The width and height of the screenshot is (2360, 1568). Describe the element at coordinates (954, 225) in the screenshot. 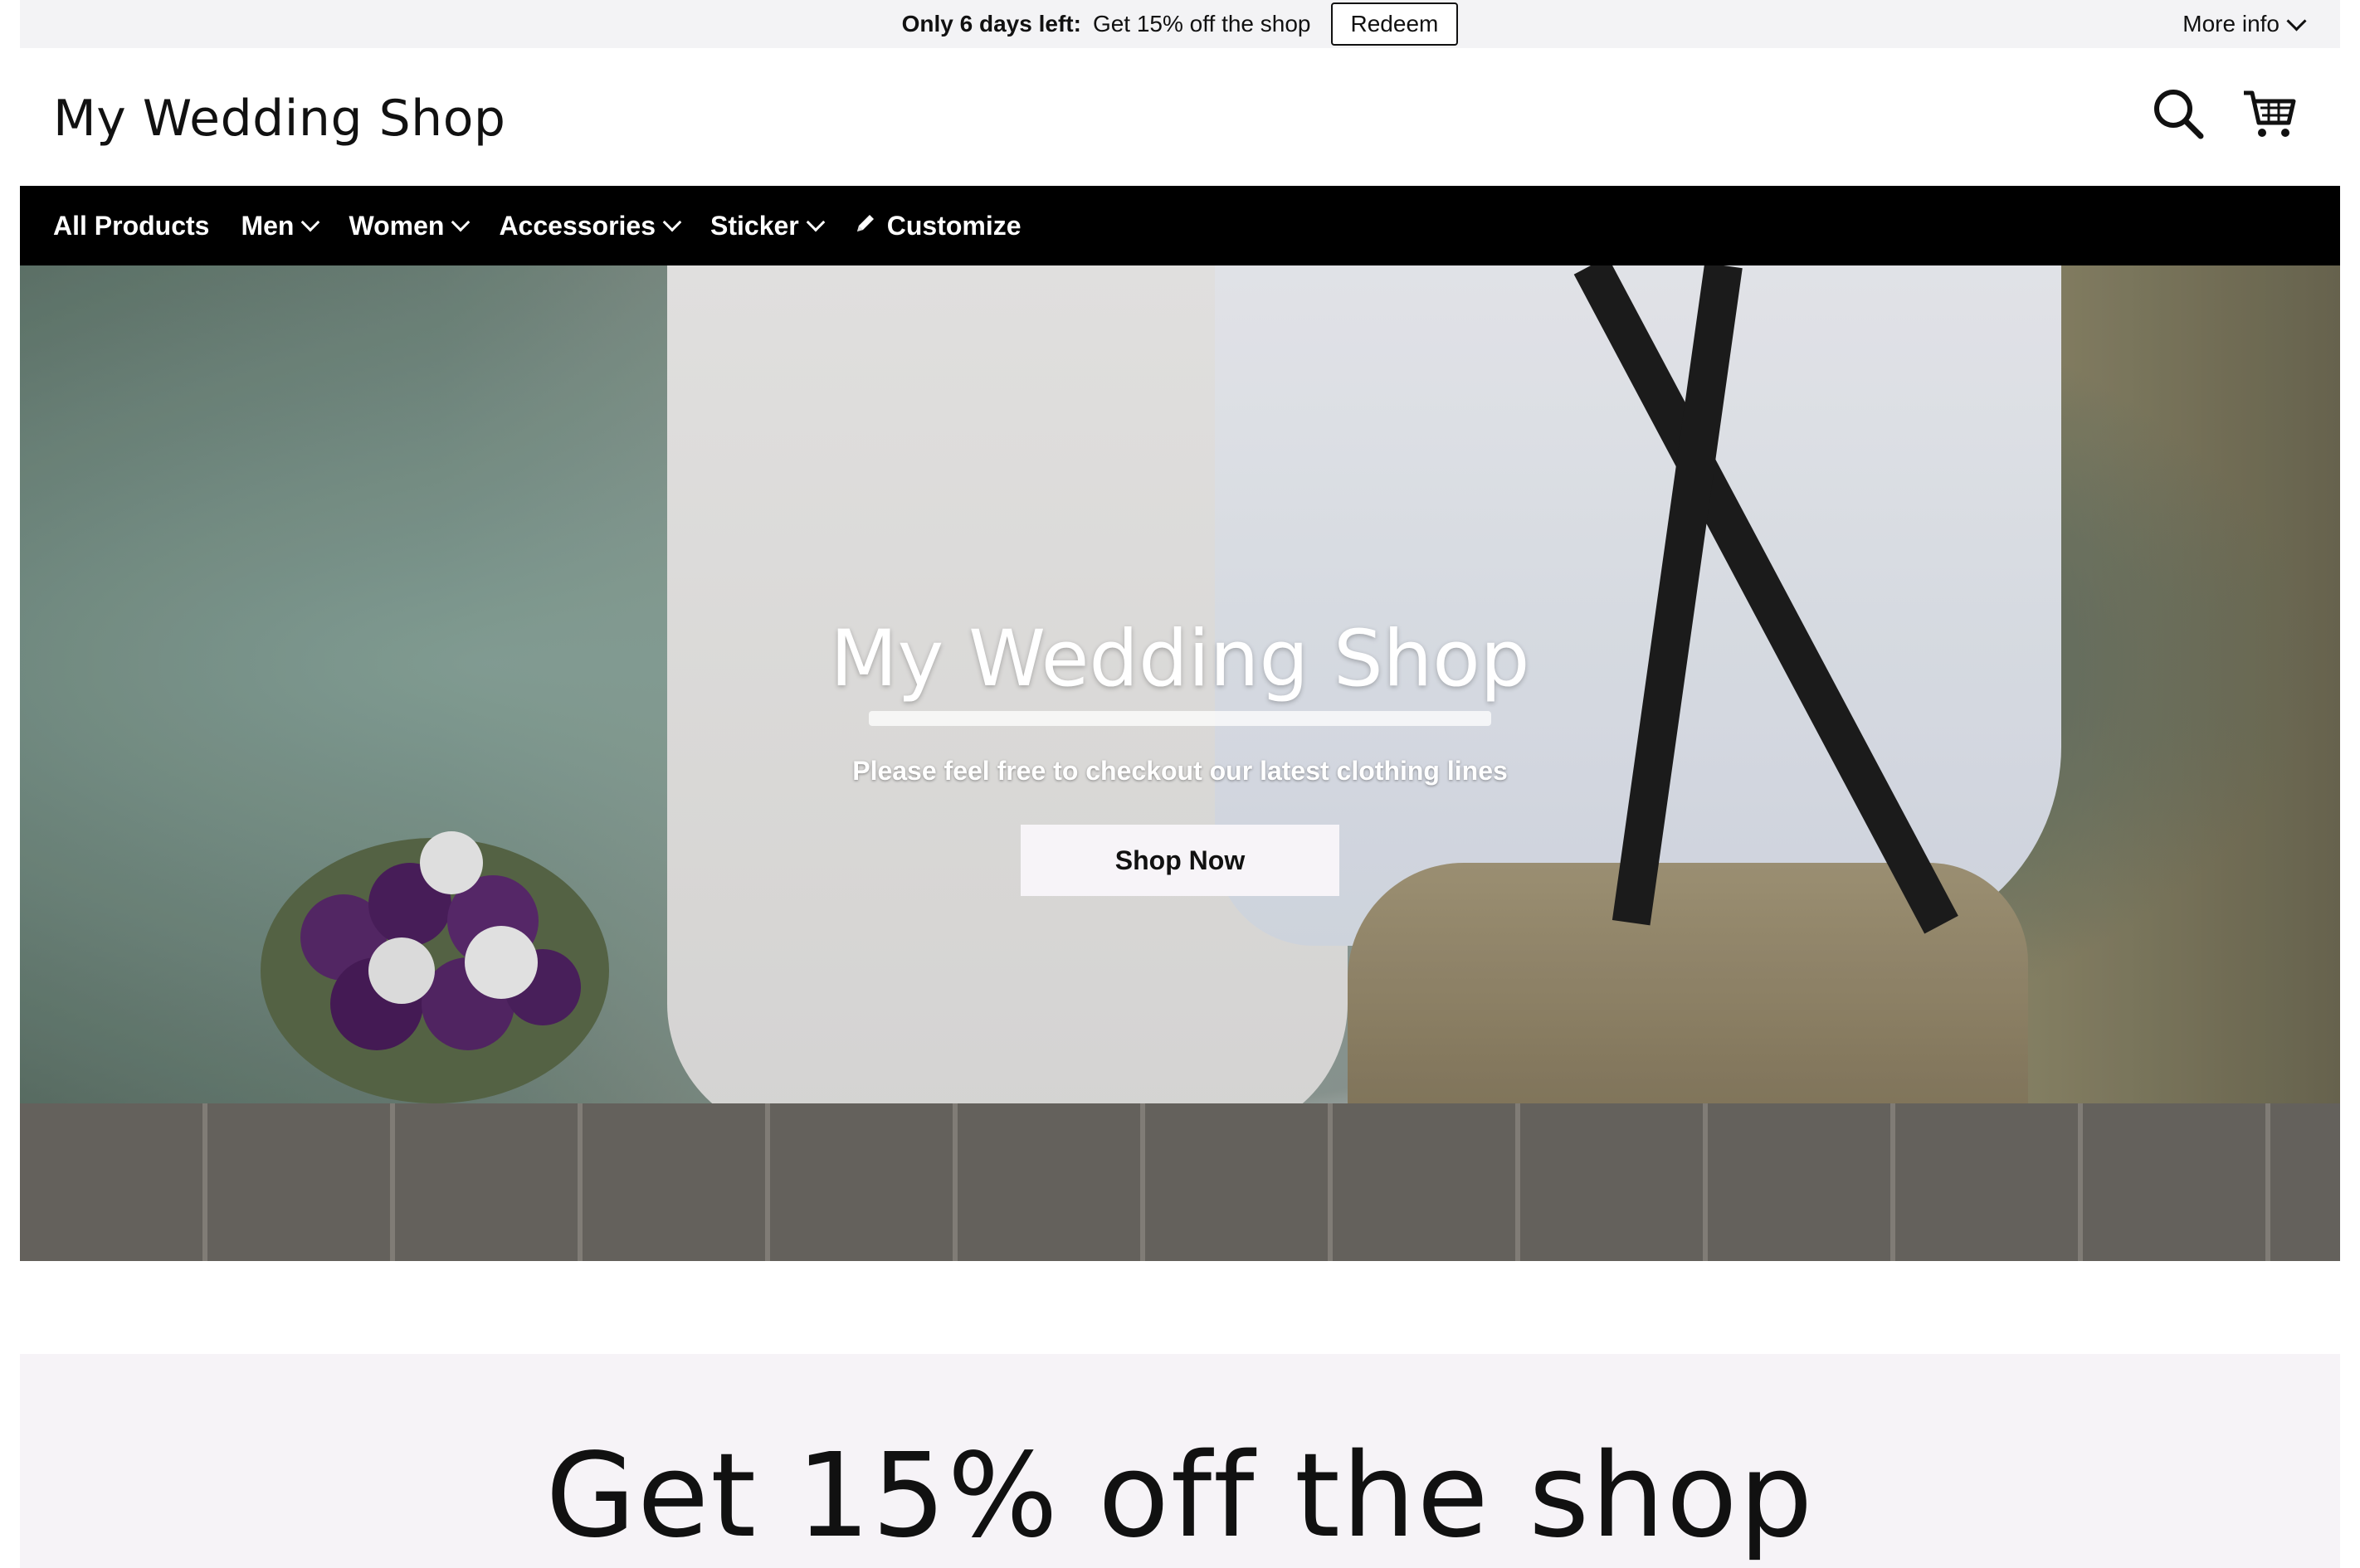

I see `nav-item-label: Customize` at that location.